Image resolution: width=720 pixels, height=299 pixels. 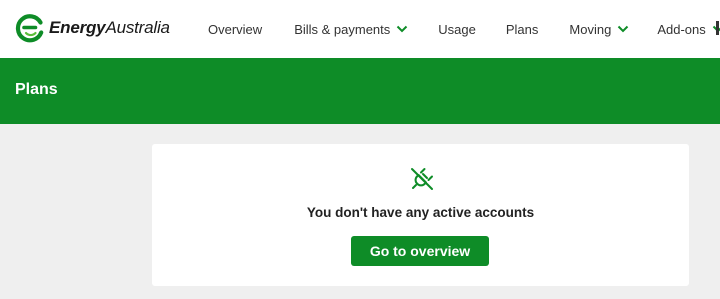 I want to click on nav-item-label: Overview, so click(x=235, y=29).